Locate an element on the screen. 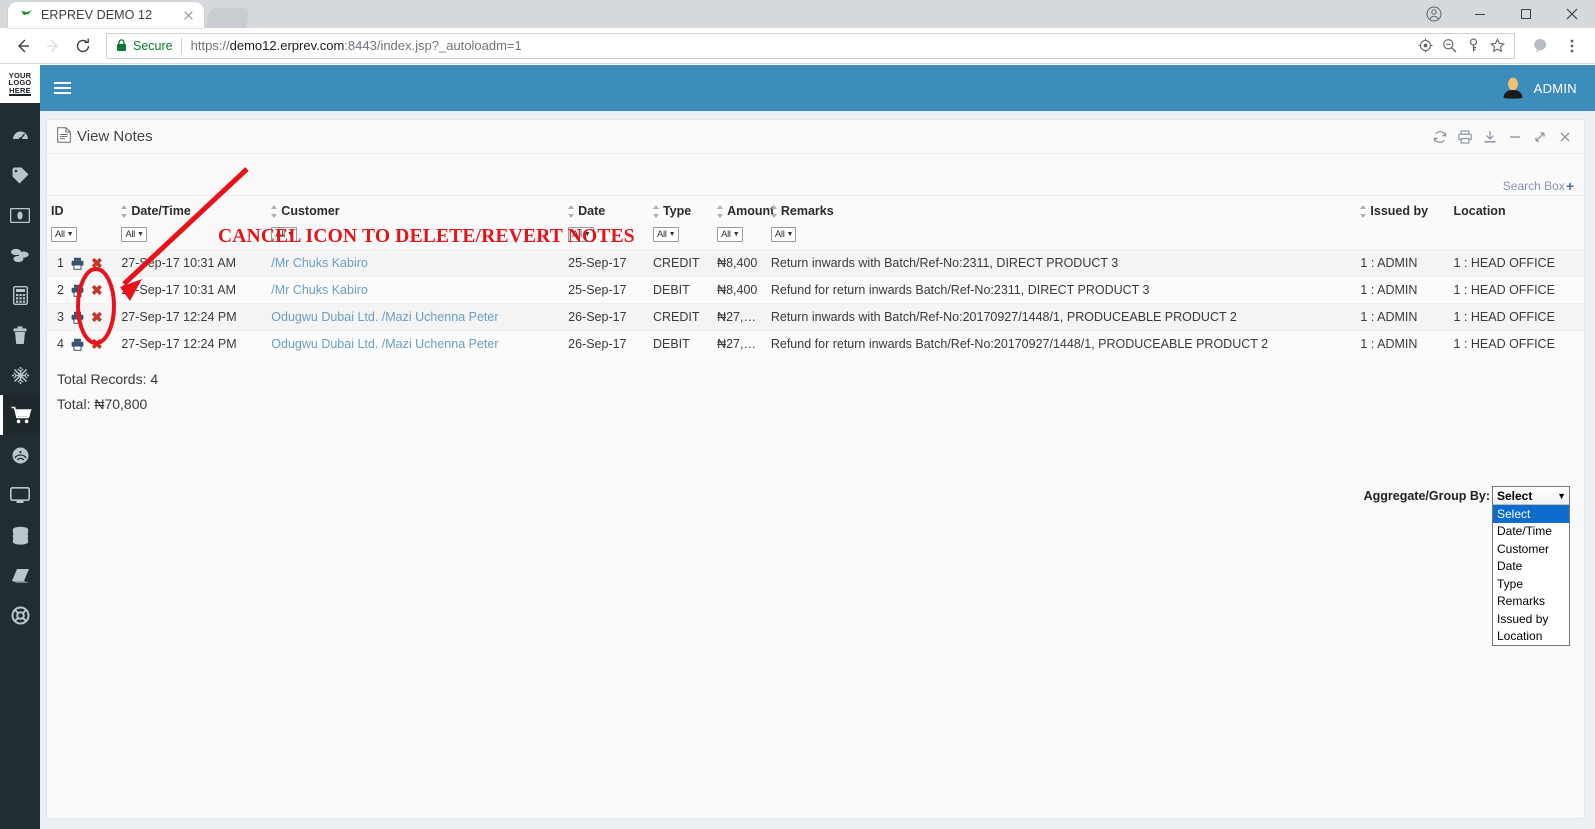 The height and width of the screenshot is (829, 1595). col-label: Remarks is located at coordinates (807, 211).